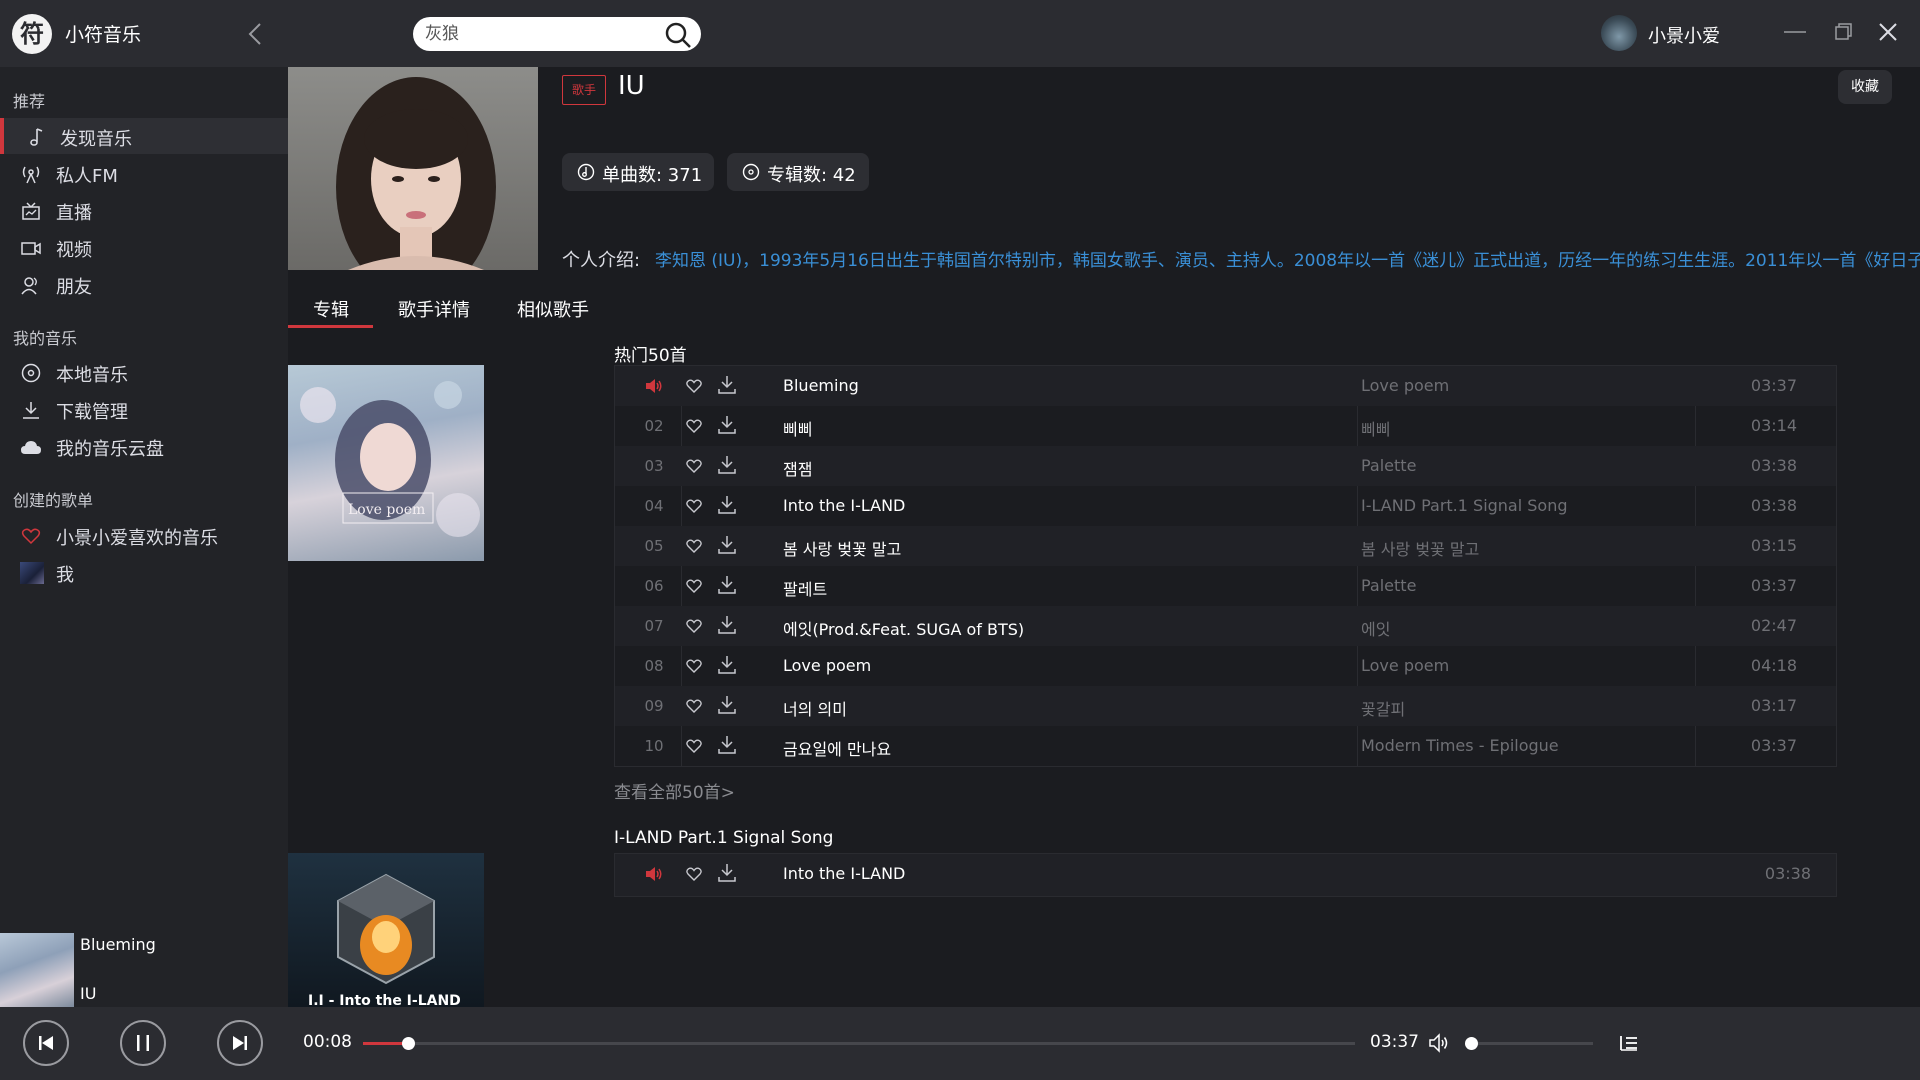  I want to click on song-title: 봄 사랑 벚꽃 말고, so click(842, 548).